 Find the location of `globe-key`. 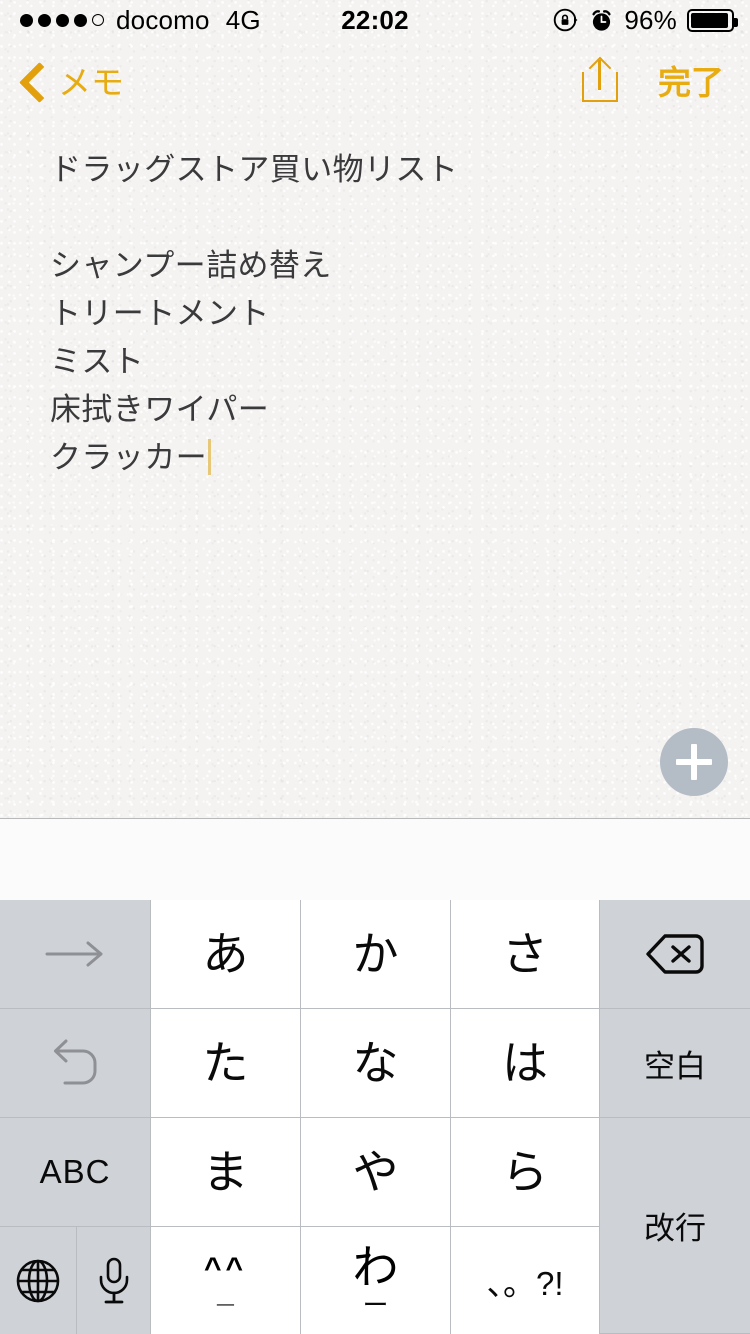

globe-key is located at coordinates (38, 1280).